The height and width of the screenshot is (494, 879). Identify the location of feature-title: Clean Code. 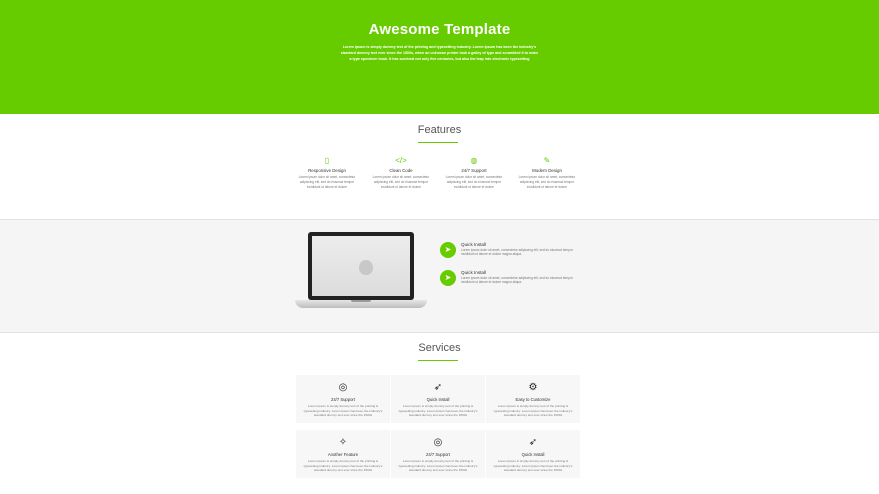
(401, 170).